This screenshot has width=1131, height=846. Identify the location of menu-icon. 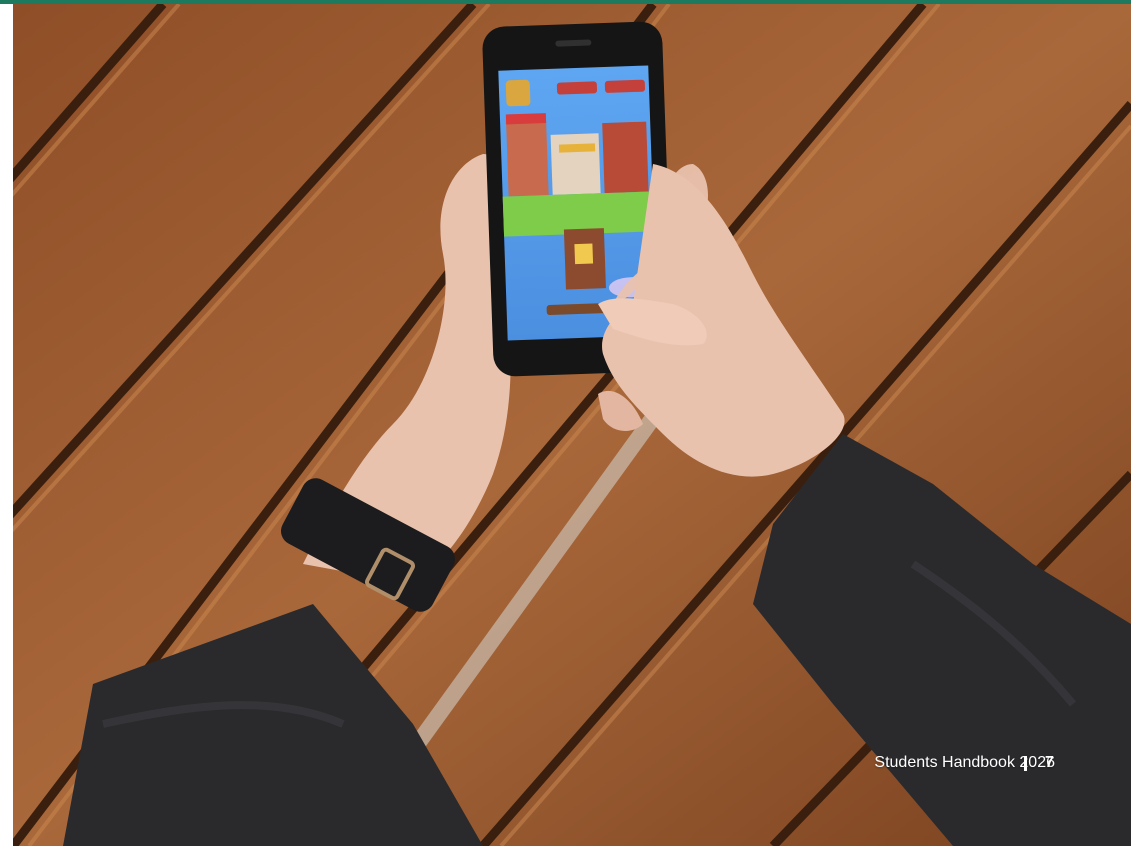
(518, 93).